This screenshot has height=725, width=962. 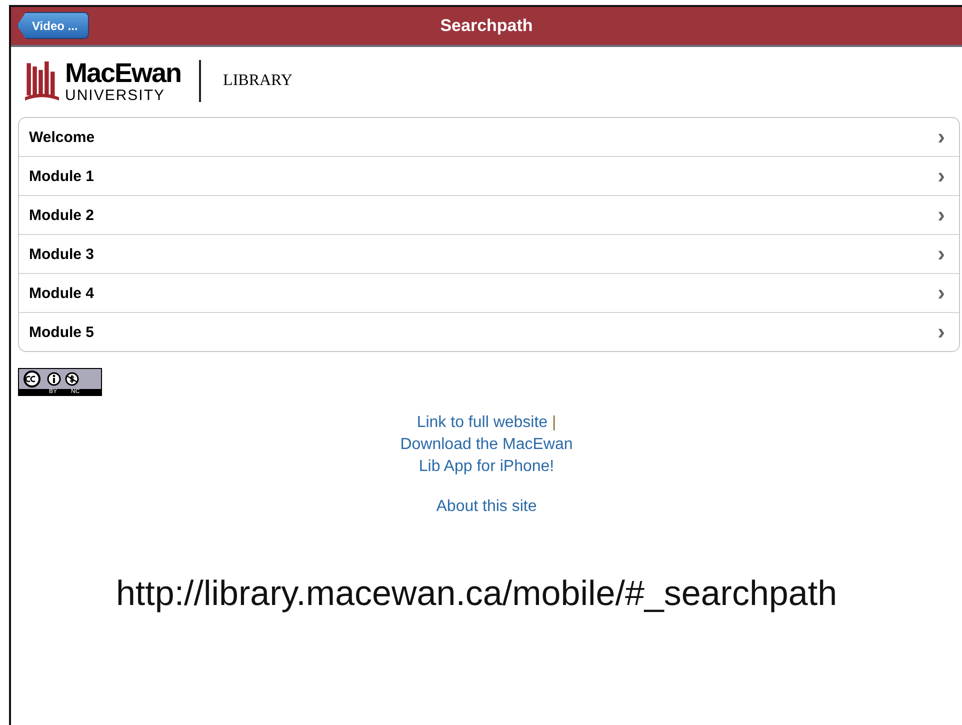 What do you see at coordinates (489, 175) in the screenshot?
I see `menu-item: Module 1 ›` at bounding box center [489, 175].